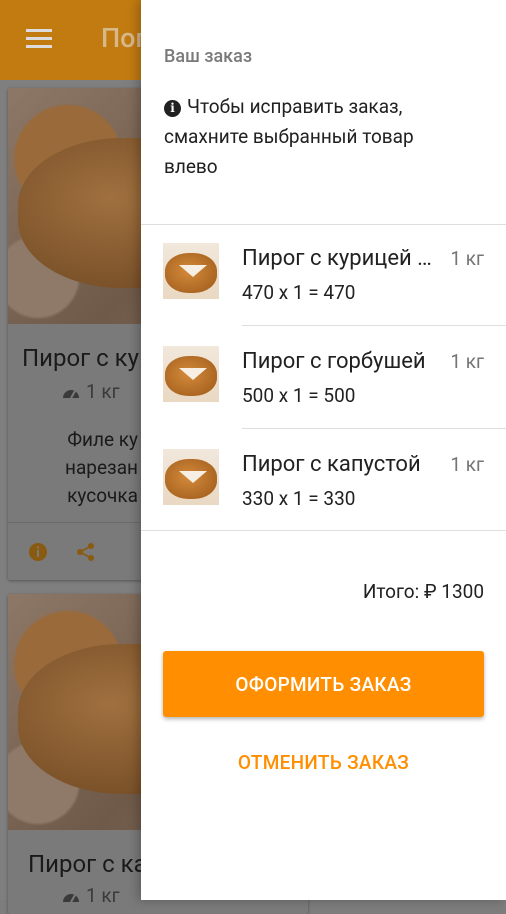  I want to click on cancel-order-button: ОТМЕНИТЬ ЗАКАЗ, so click(323, 762).